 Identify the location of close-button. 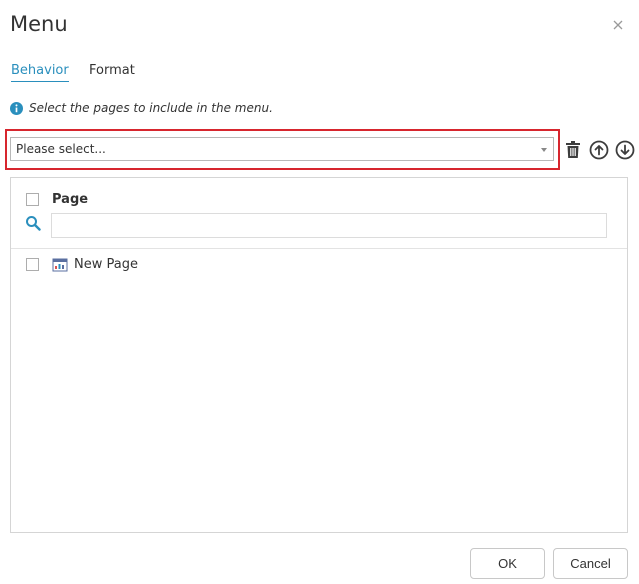
(618, 25).